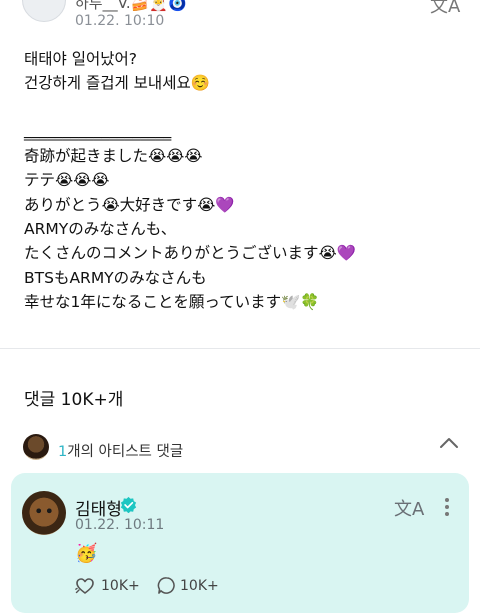 Image resolution: width=480 pixels, height=616 pixels. I want to click on reply-icon, so click(166, 585).